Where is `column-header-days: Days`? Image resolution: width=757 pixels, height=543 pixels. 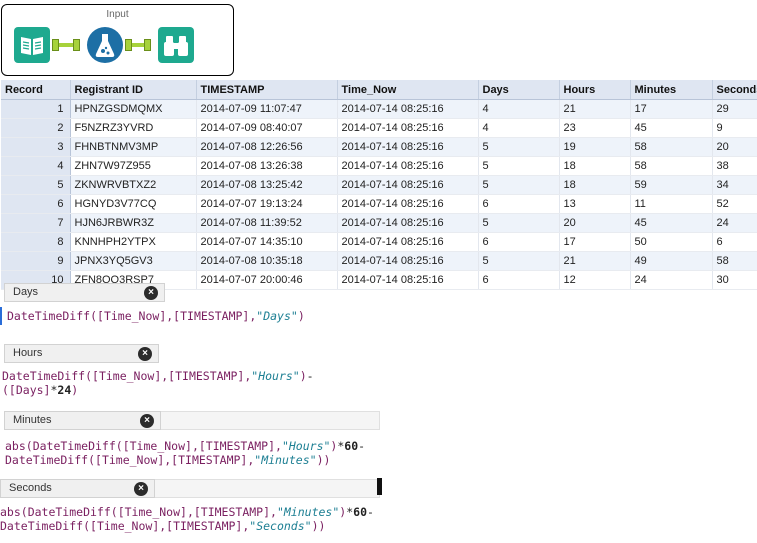 column-header-days: Days is located at coordinates (519, 90).